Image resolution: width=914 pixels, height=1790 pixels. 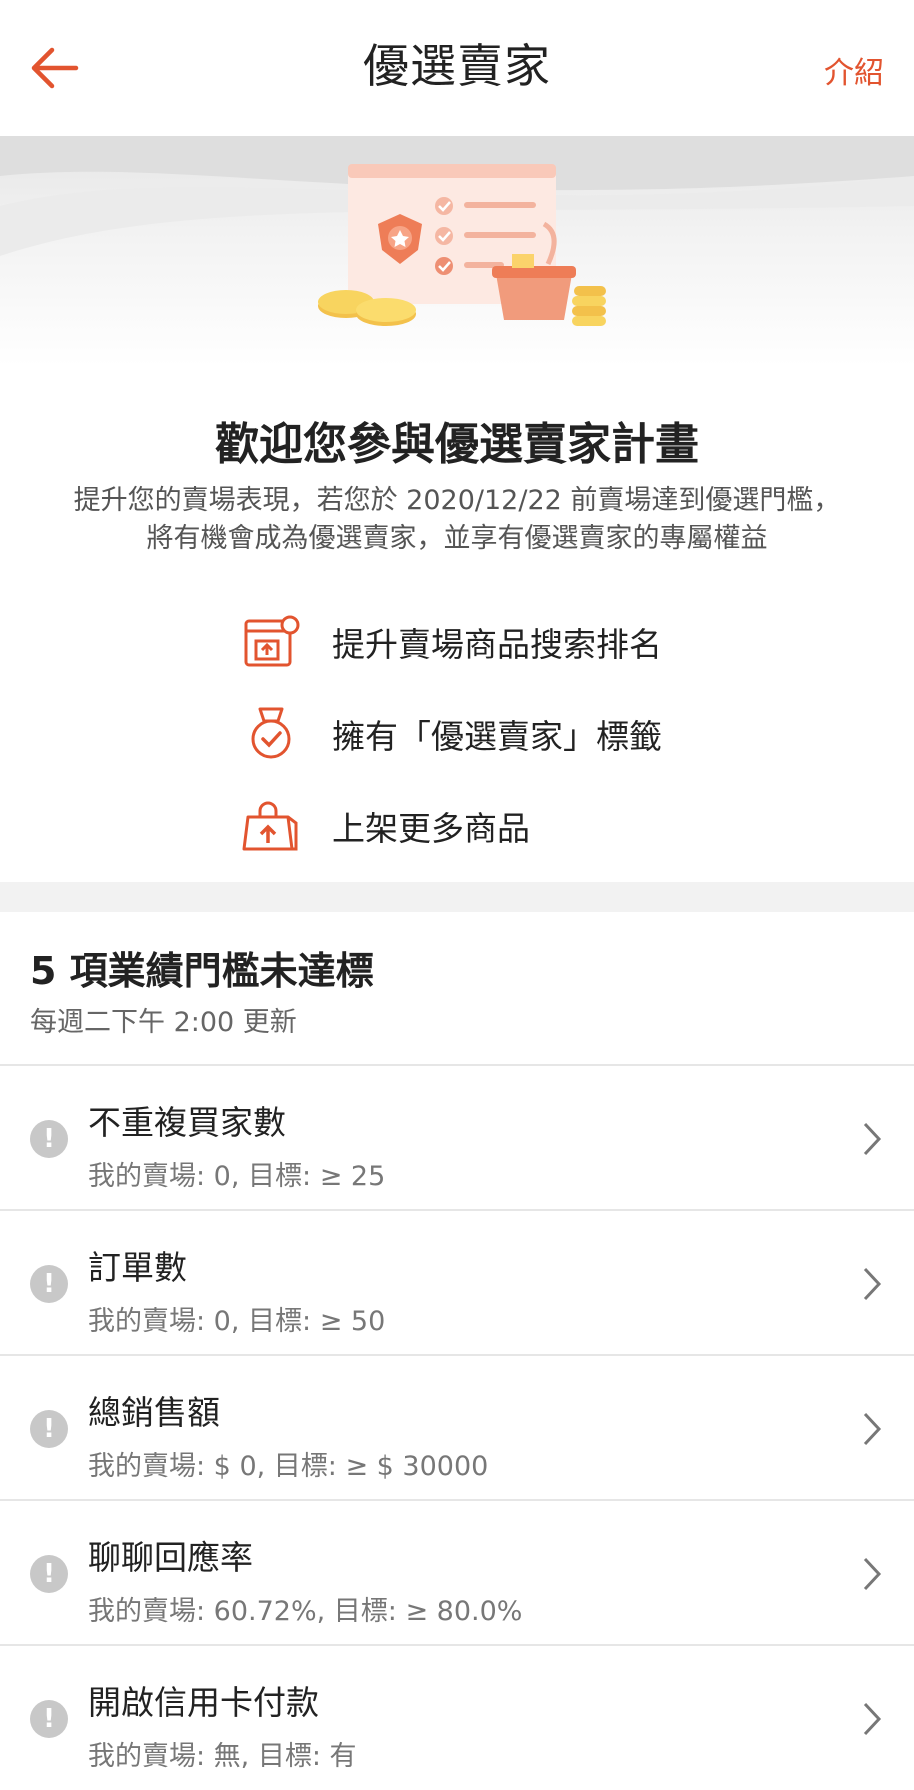 What do you see at coordinates (237, 1321) in the screenshot?
I see `metric-detail: 我的賣場: 0, 目標: ≥ 50` at bounding box center [237, 1321].